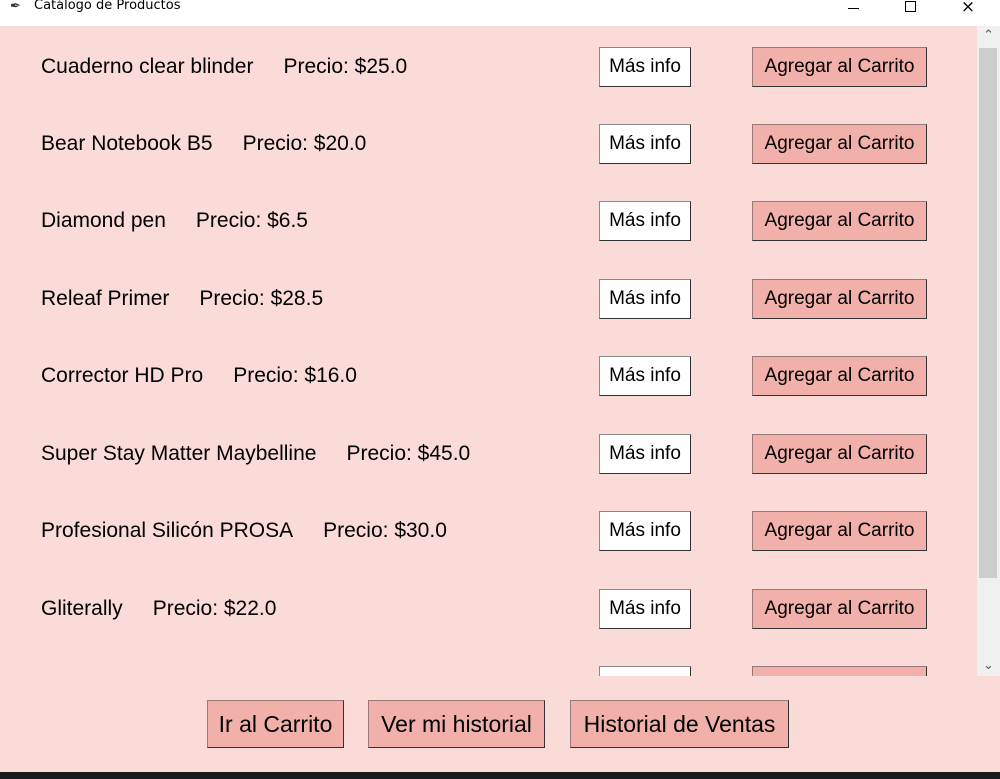  What do you see at coordinates (295, 375) in the screenshot?
I see `product-price: Precio: $16.0` at bounding box center [295, 375].